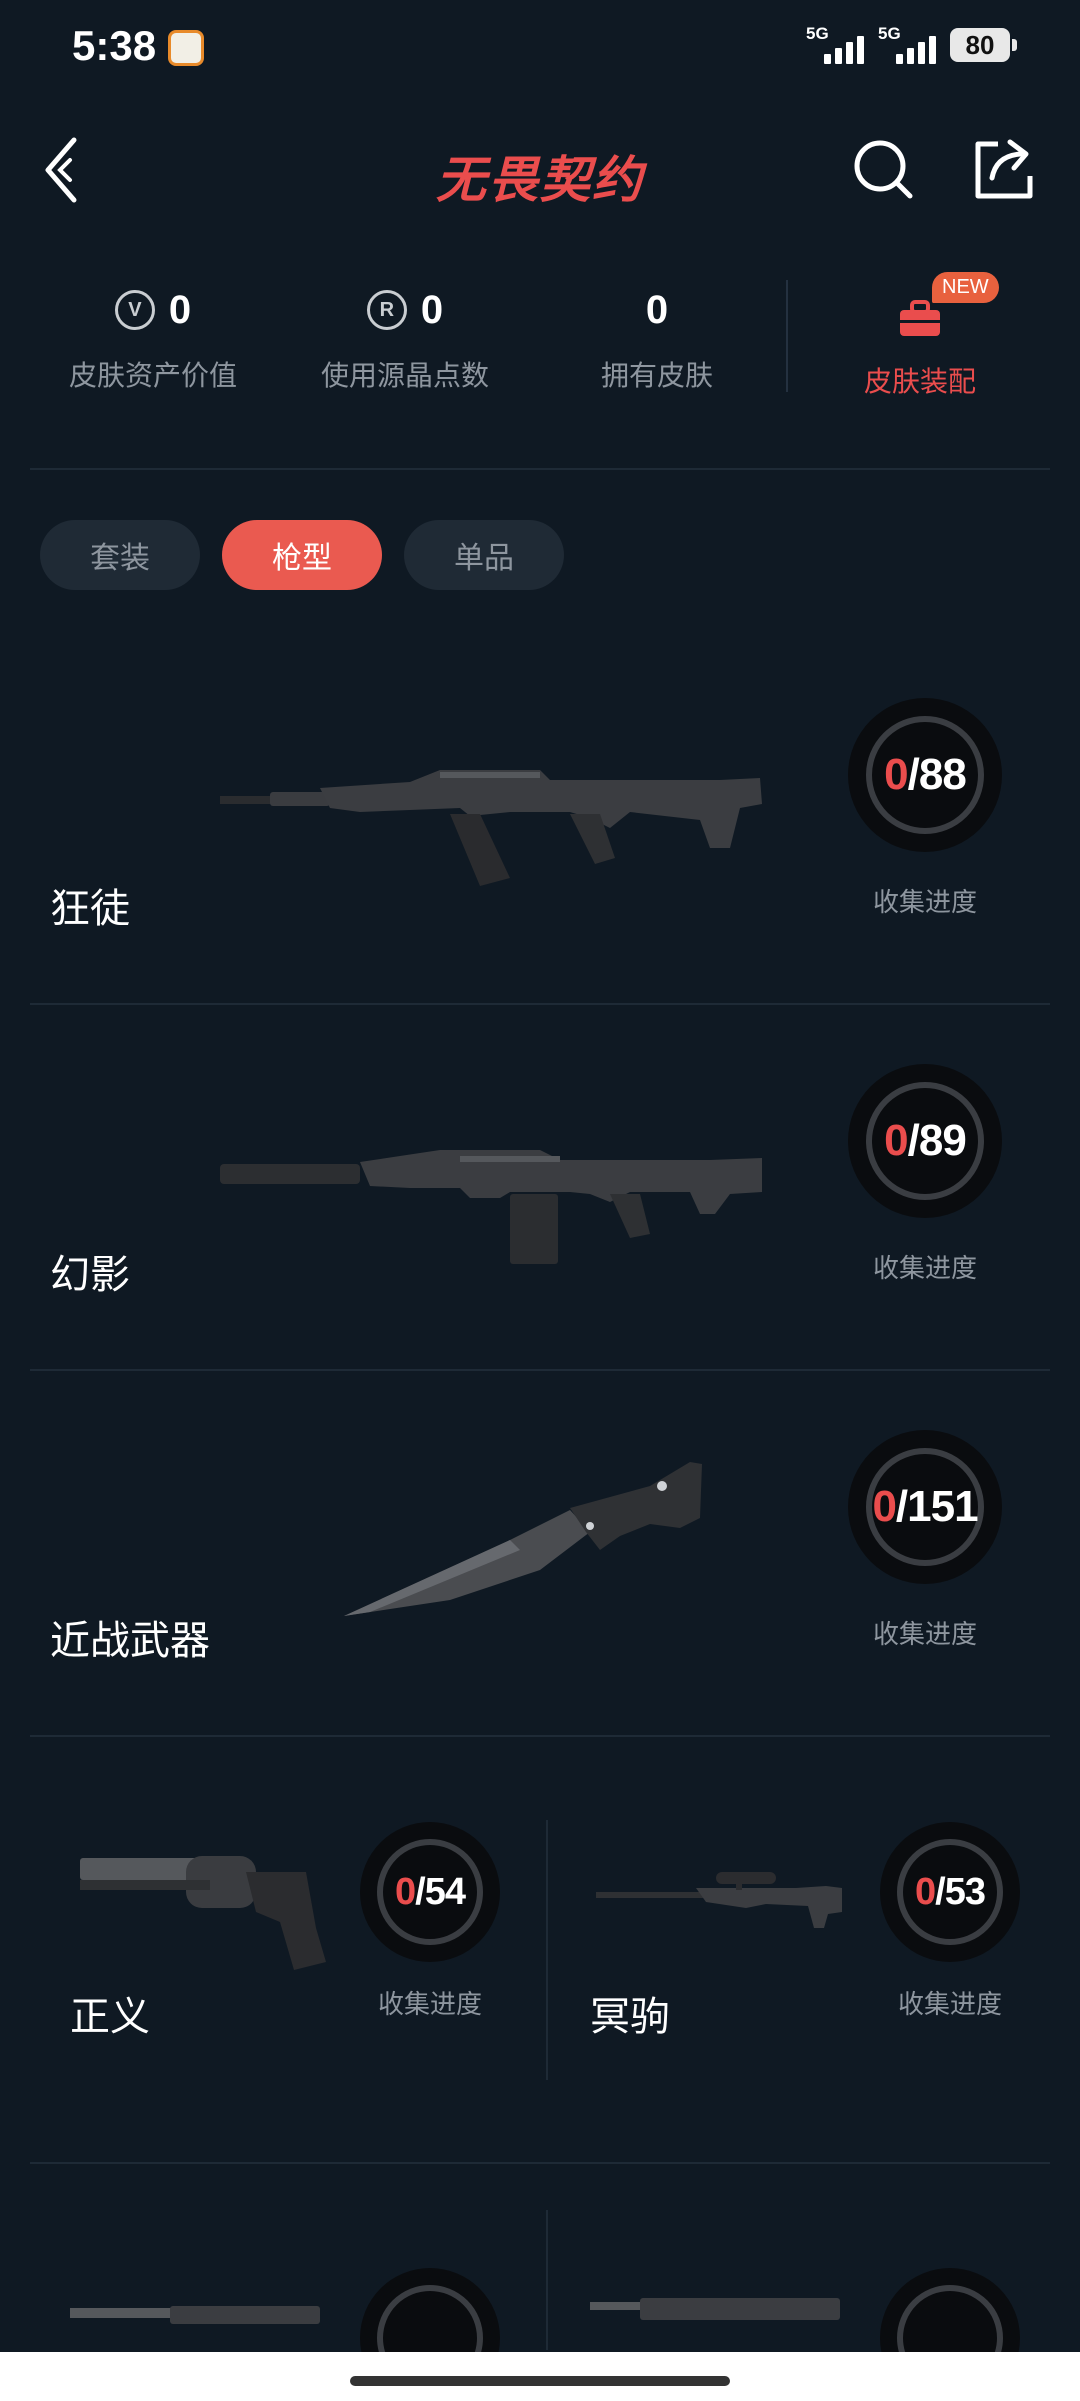 This screenshot has width=1080, height=2401. What do you see at coordinates (630, 2017) in the screenshot?
I see `weapon-name: 冥驹` at bounding box center [630, 2017].